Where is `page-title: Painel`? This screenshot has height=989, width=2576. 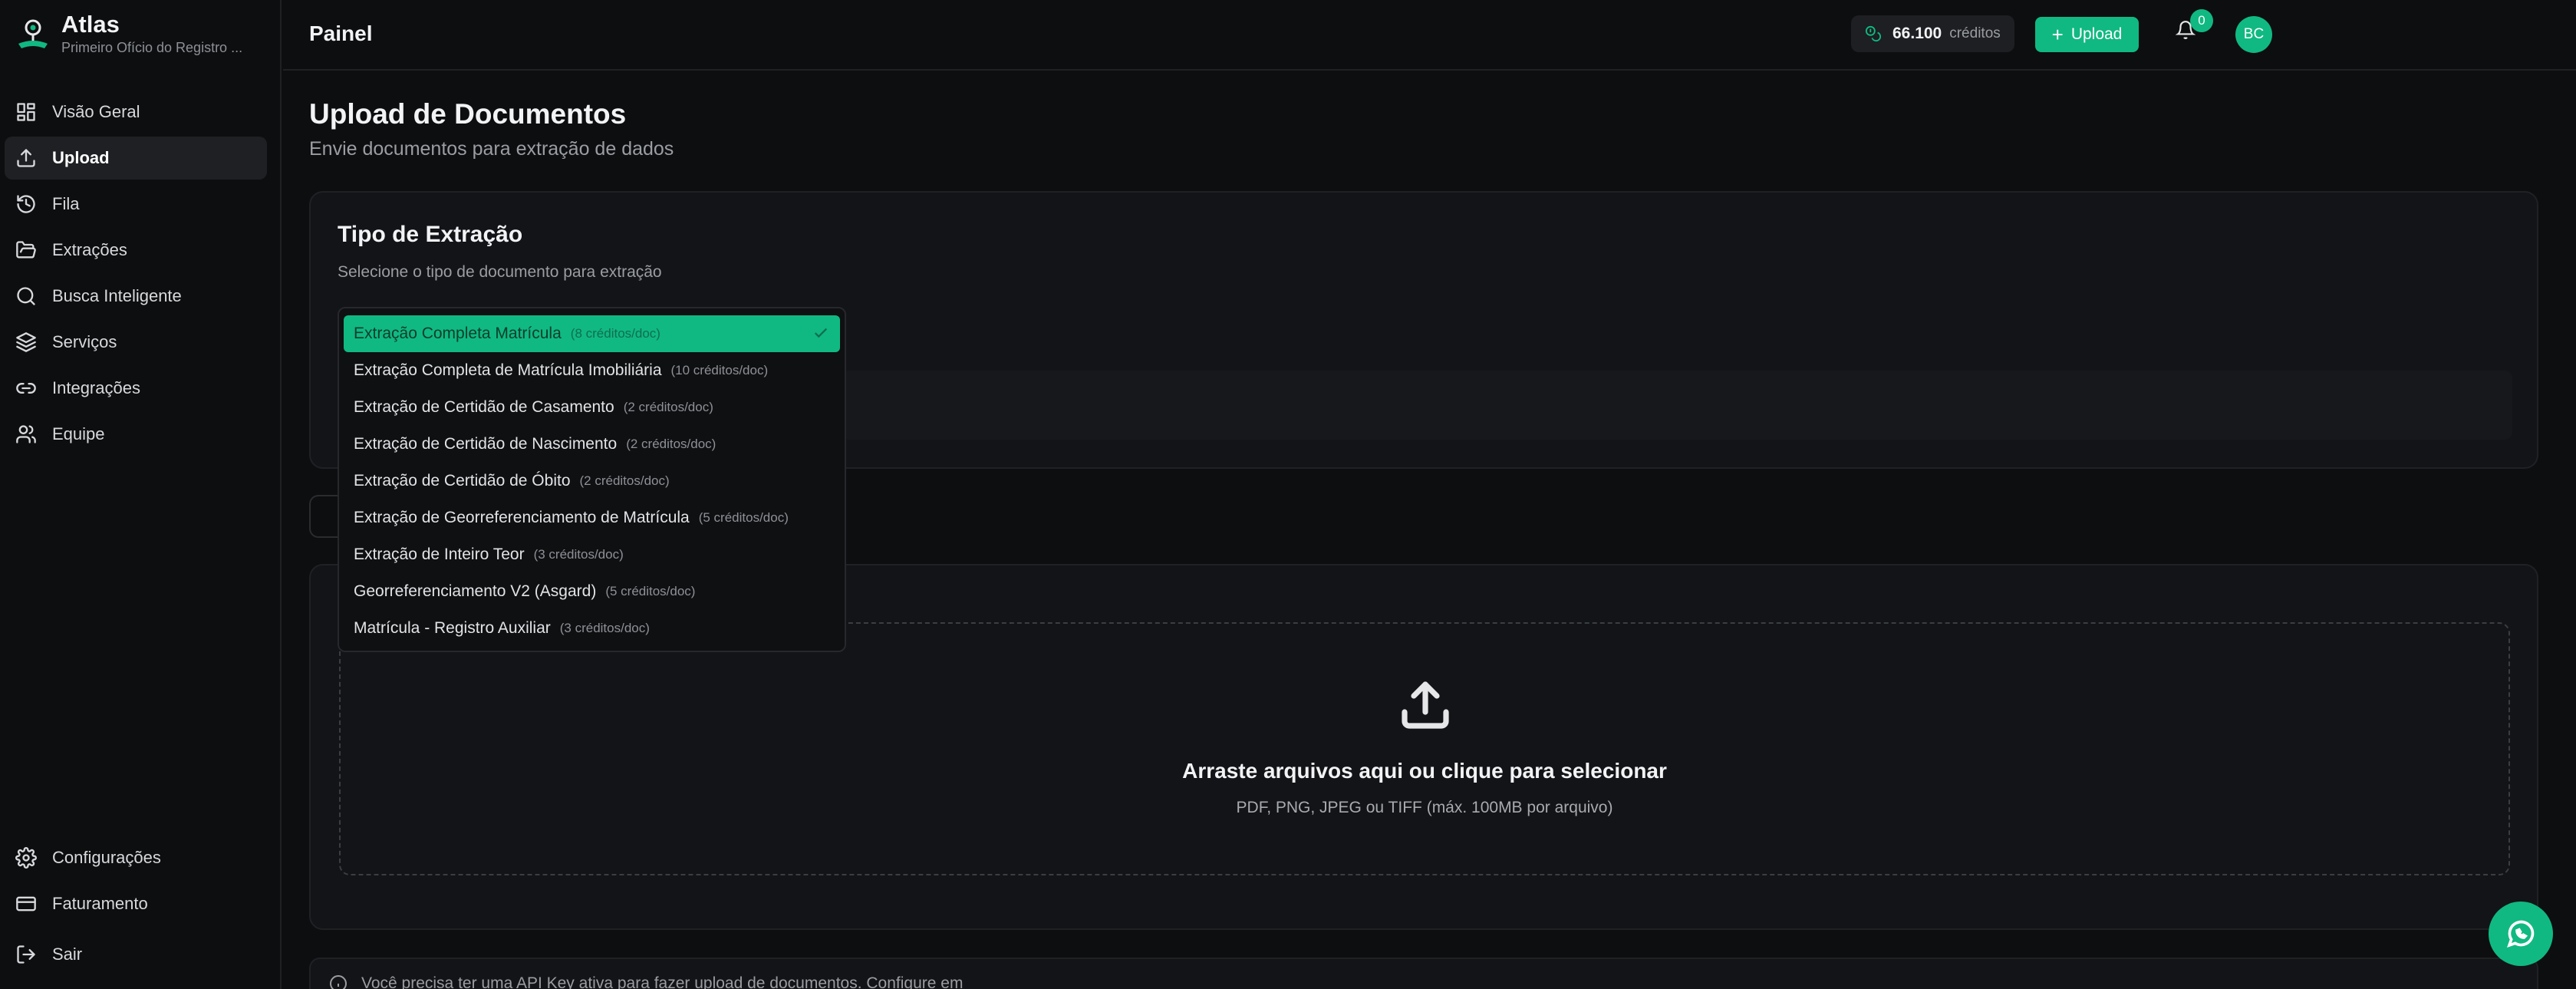
page-title: Painel is located at coordinates (341, 33).